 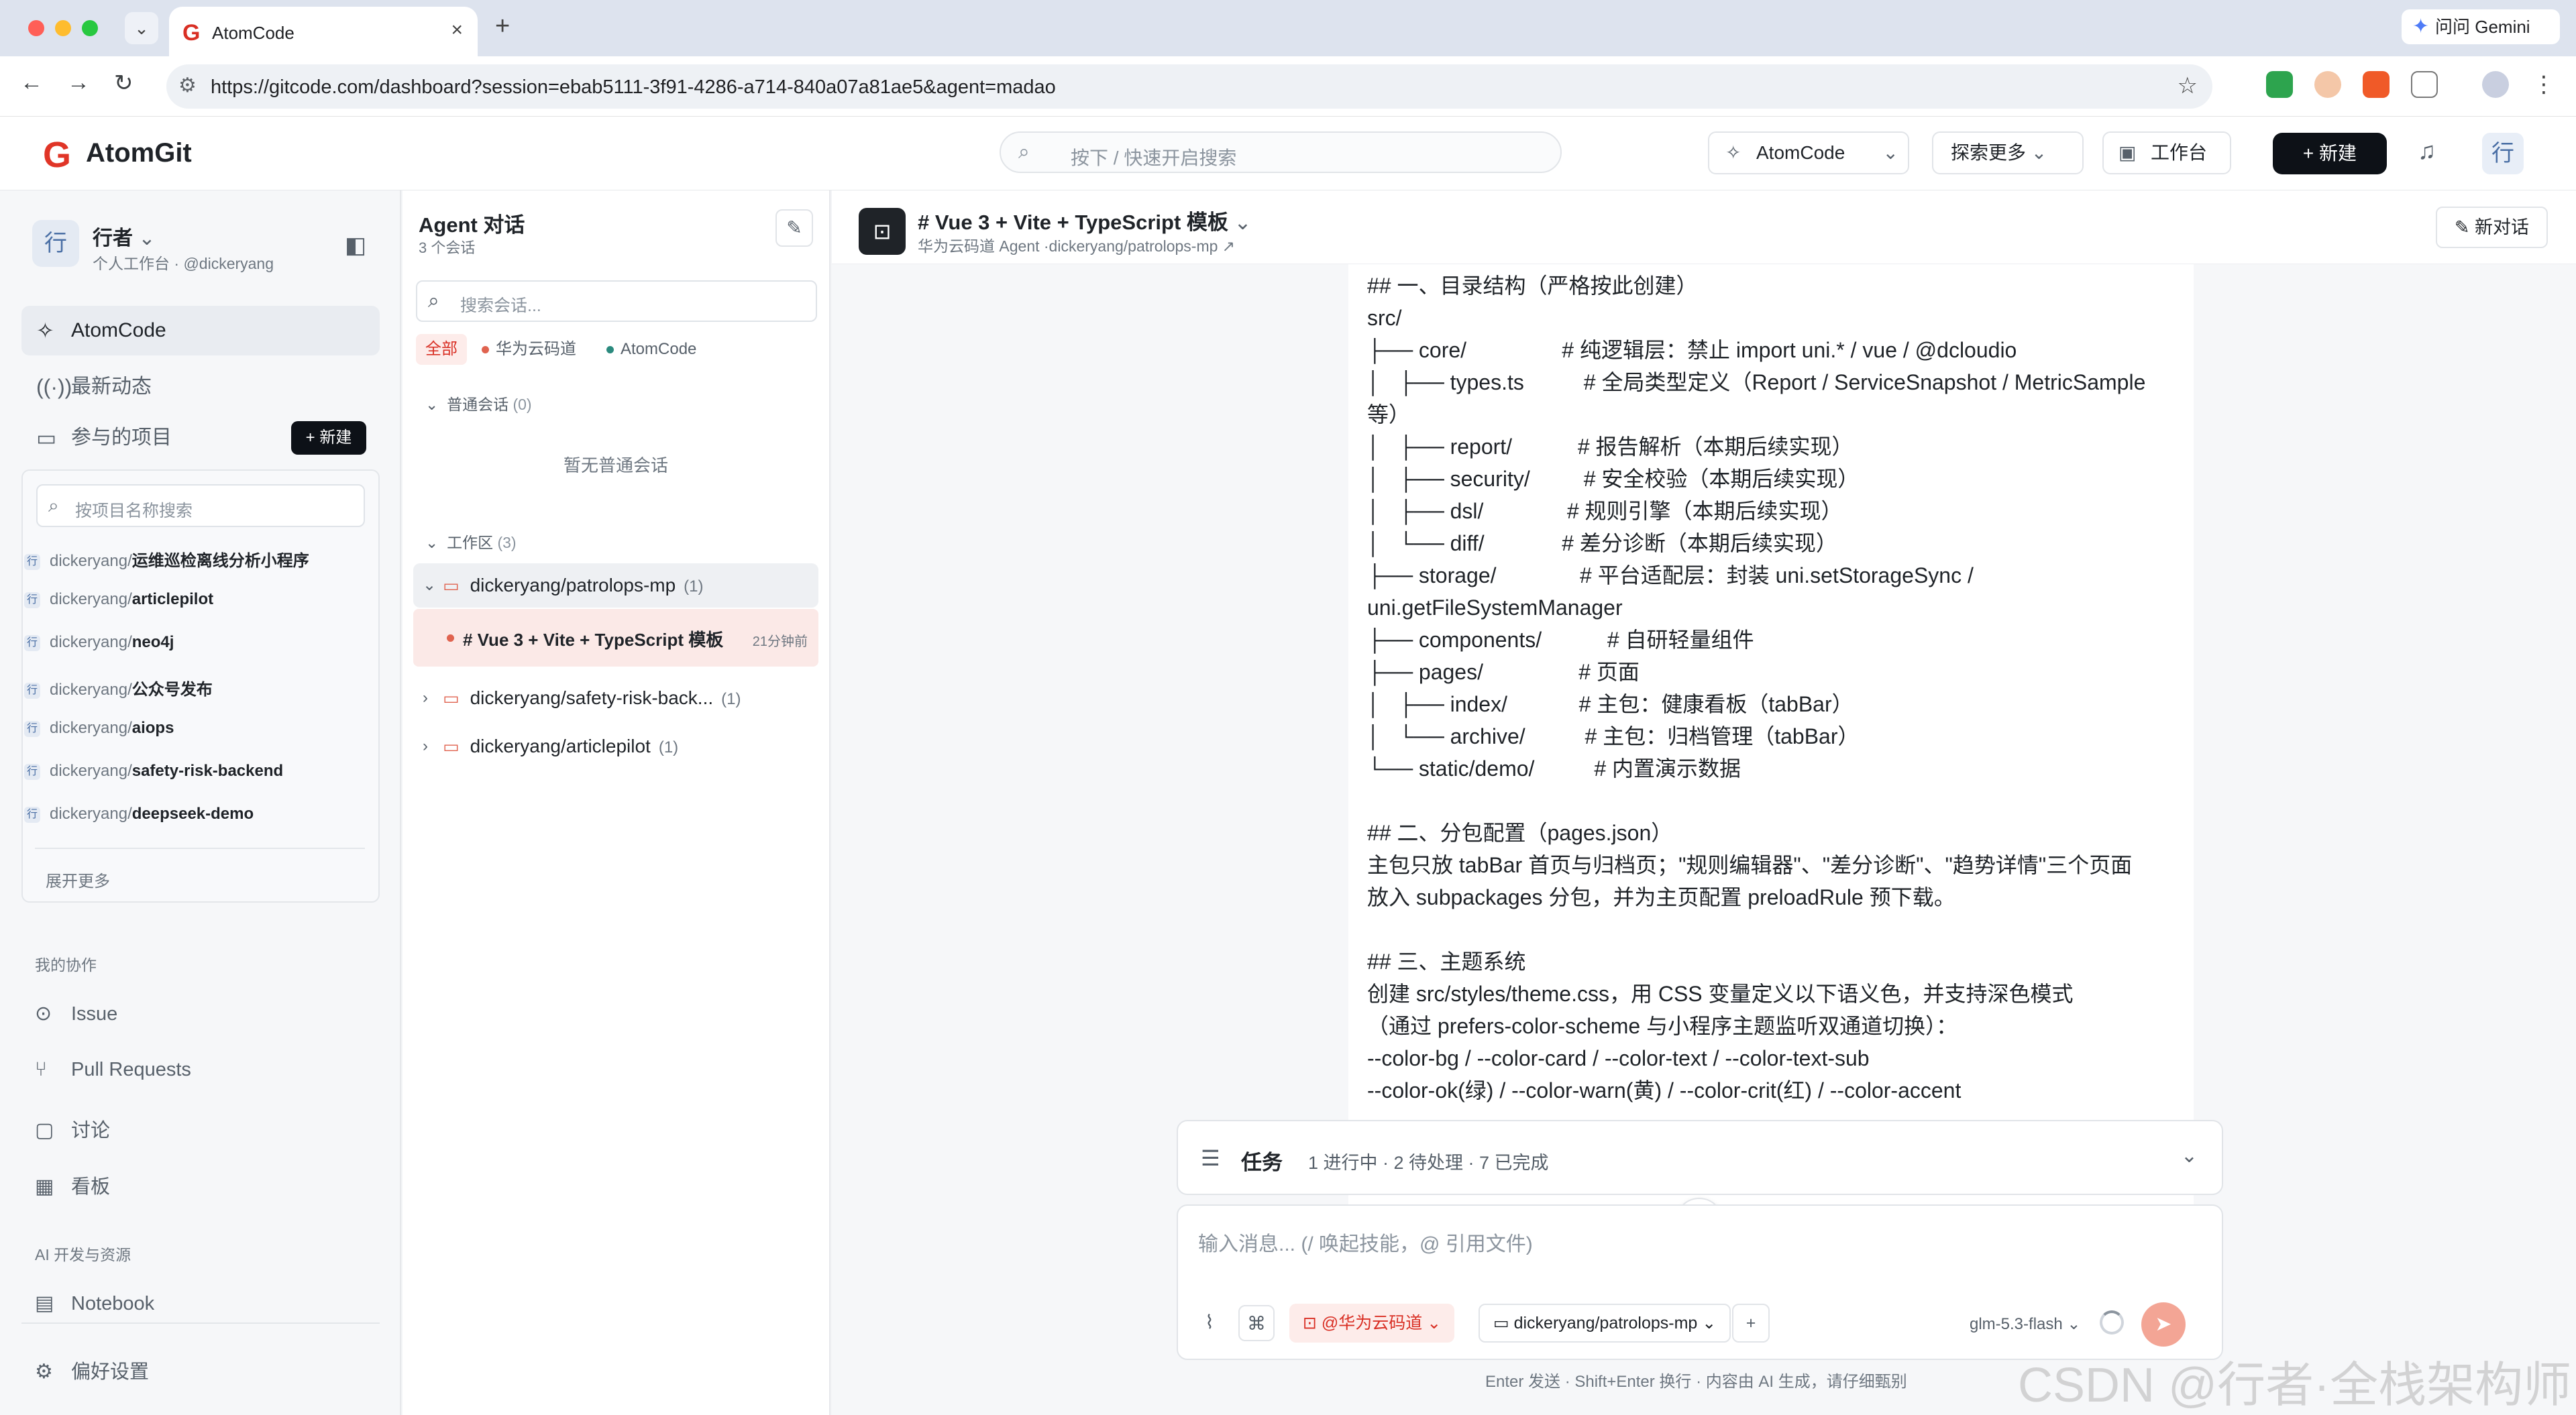 What do you see at coordinates (441, 349) in the screenshot?
I see `filter-all: 全部` at bounding box center [441, 349].